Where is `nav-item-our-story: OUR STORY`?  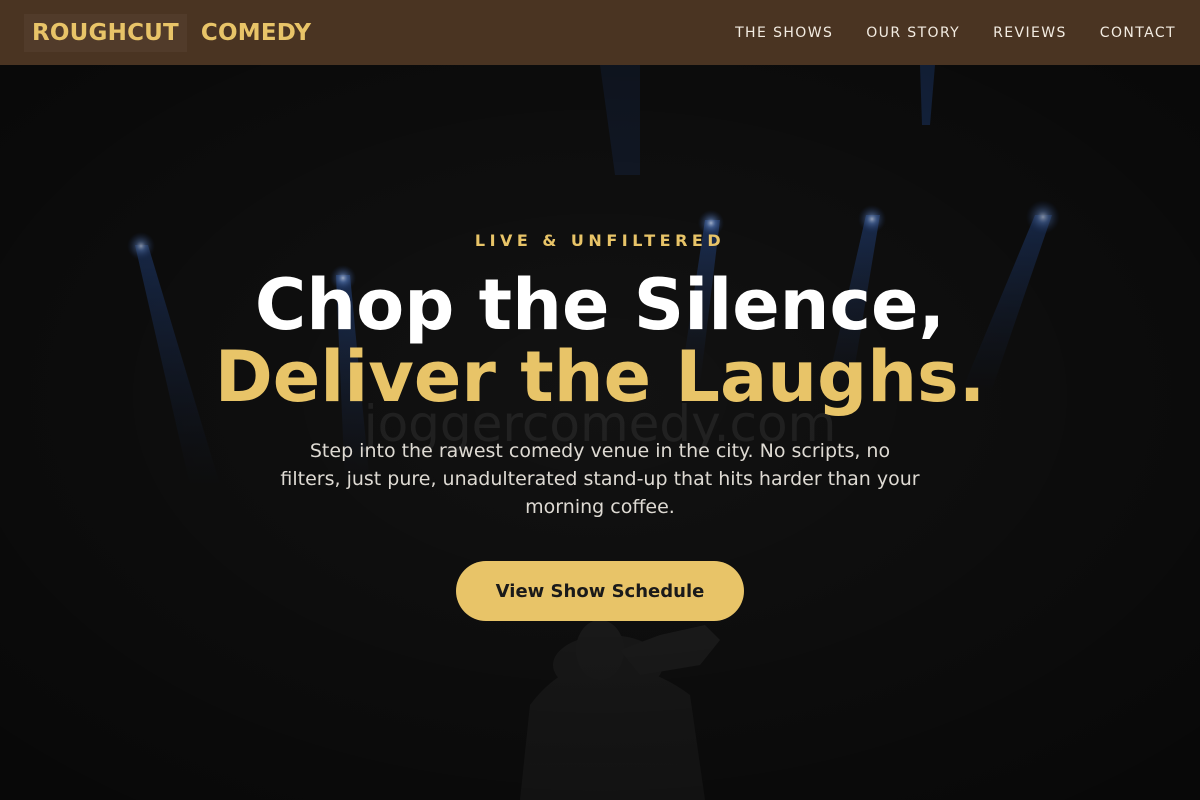
nav-item-our-story: OUR STORY is located at coordinates (913, 33).